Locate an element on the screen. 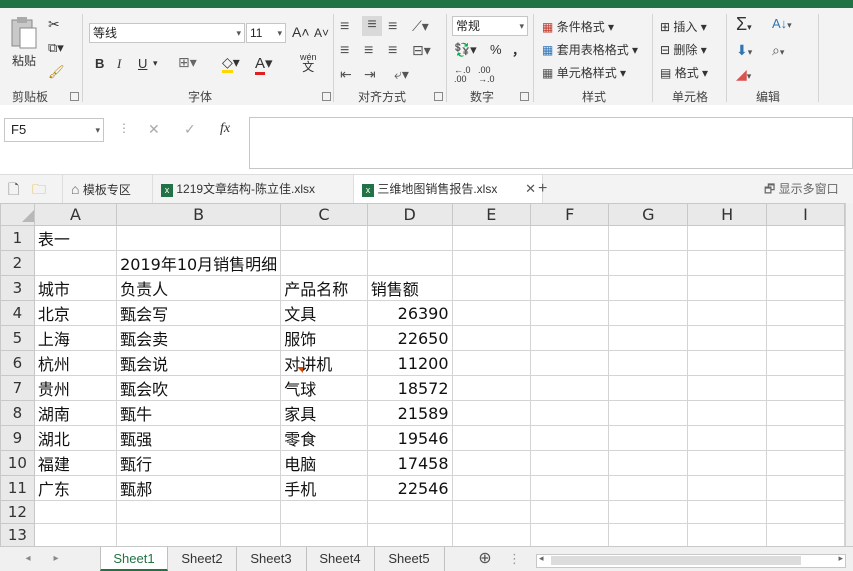 This screenshot has height=571, width=853. column-header: I is located at coordinates (805, 214).